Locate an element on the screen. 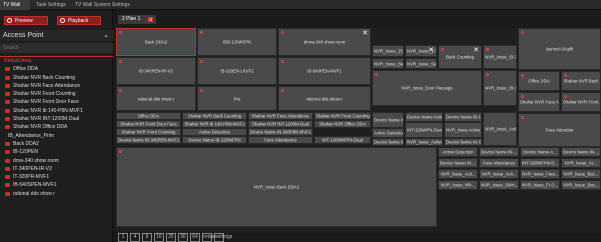 The image size is (601, 242). layout-rotate-button: rotate is located at coordinates (209, 237).